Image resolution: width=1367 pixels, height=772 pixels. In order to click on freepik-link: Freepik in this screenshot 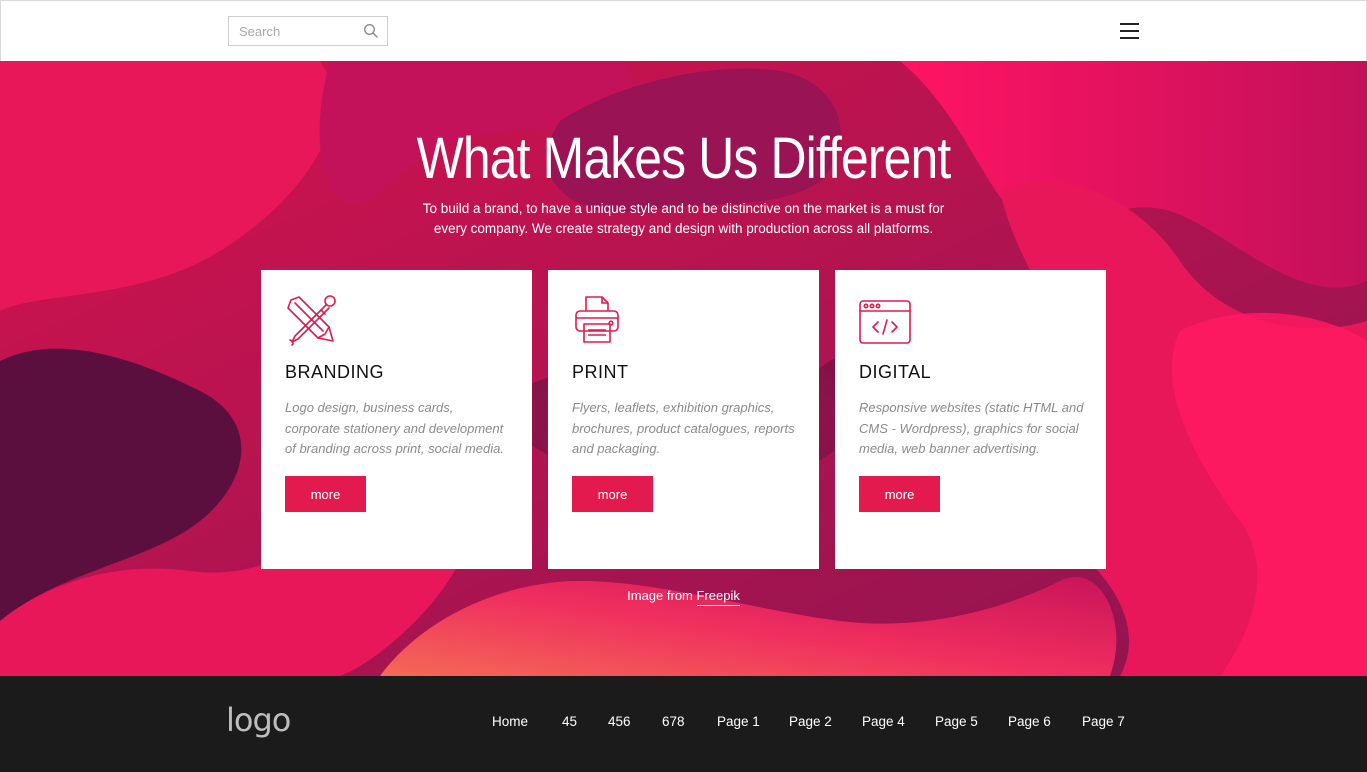, I will do `click(718, 597)`.